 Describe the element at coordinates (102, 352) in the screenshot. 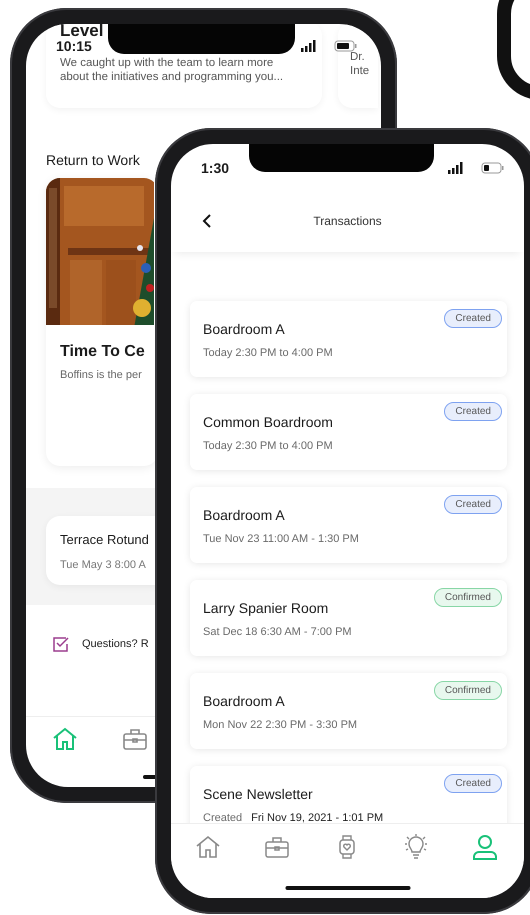

I see `article-title: Time To Ce` at that location.